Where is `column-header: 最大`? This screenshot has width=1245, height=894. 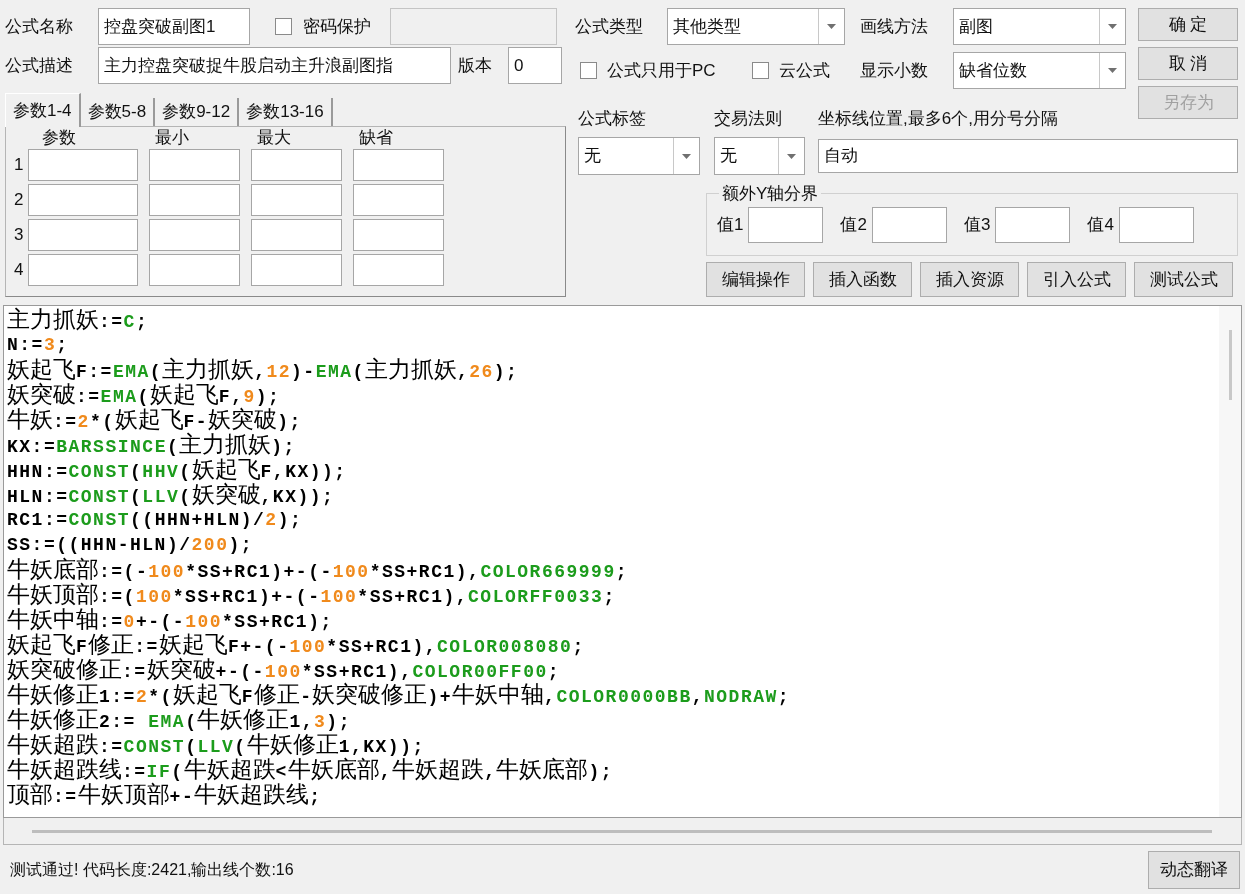
column-header: 最大 is located at coordinates (274, 137).